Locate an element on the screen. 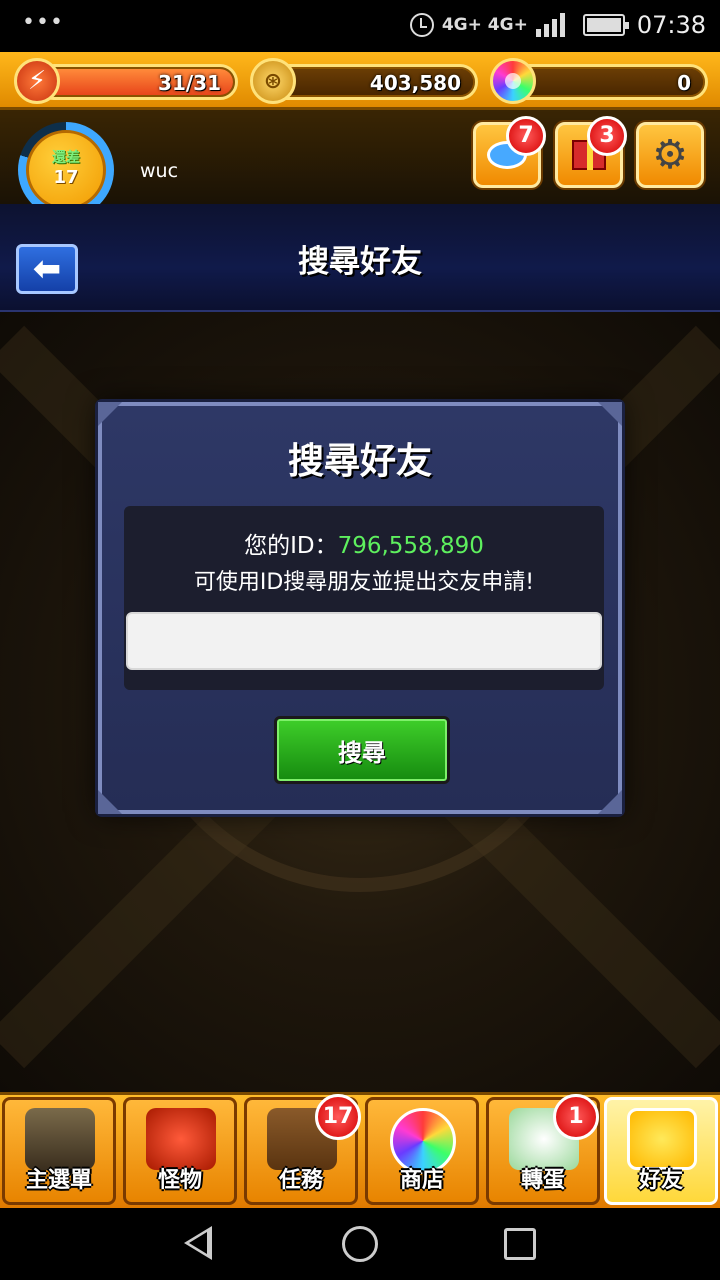 The width and height of the screenshot is (720, 1280). menu-item-label: 怪物 is located at coordinates (179, 1180).